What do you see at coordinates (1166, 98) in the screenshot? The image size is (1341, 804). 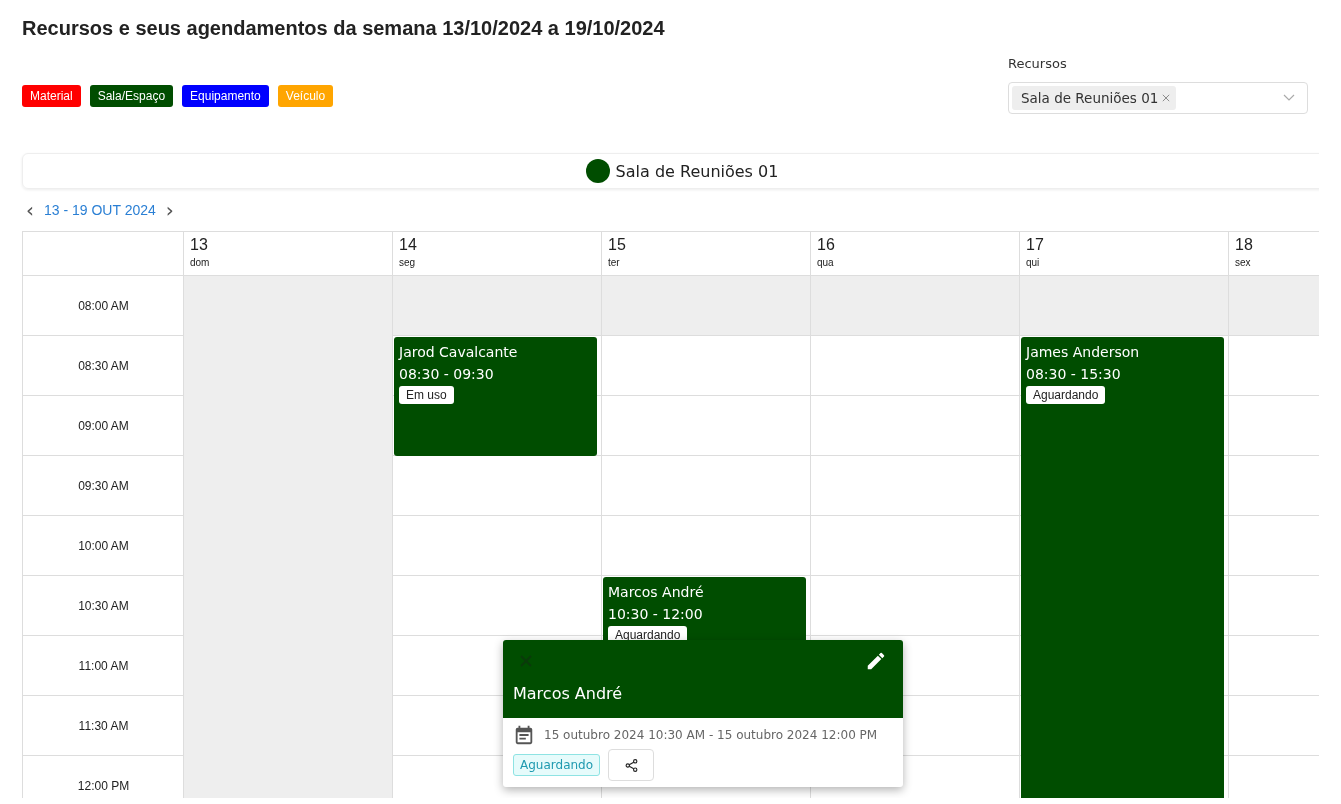 I see `close-icon` at bounding box center [1166, 98].